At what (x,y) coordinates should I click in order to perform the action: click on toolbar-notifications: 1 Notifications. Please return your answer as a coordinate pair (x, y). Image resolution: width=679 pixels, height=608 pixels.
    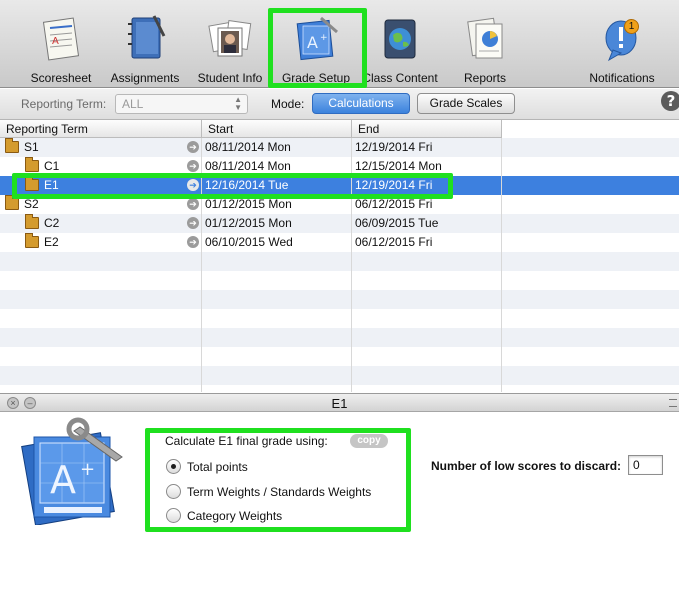
    Looking at the image, I should click on (622, 44).